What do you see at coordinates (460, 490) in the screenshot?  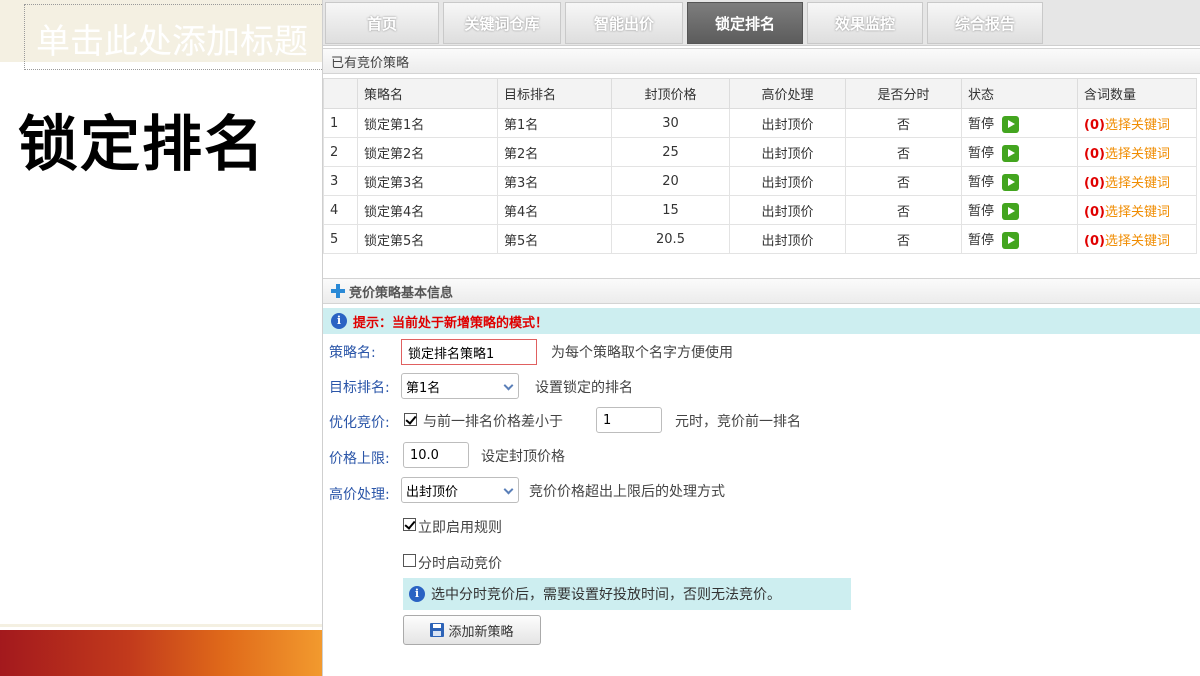 I see `high-price-select: 出封顶价` at bounding box center [460, 490].